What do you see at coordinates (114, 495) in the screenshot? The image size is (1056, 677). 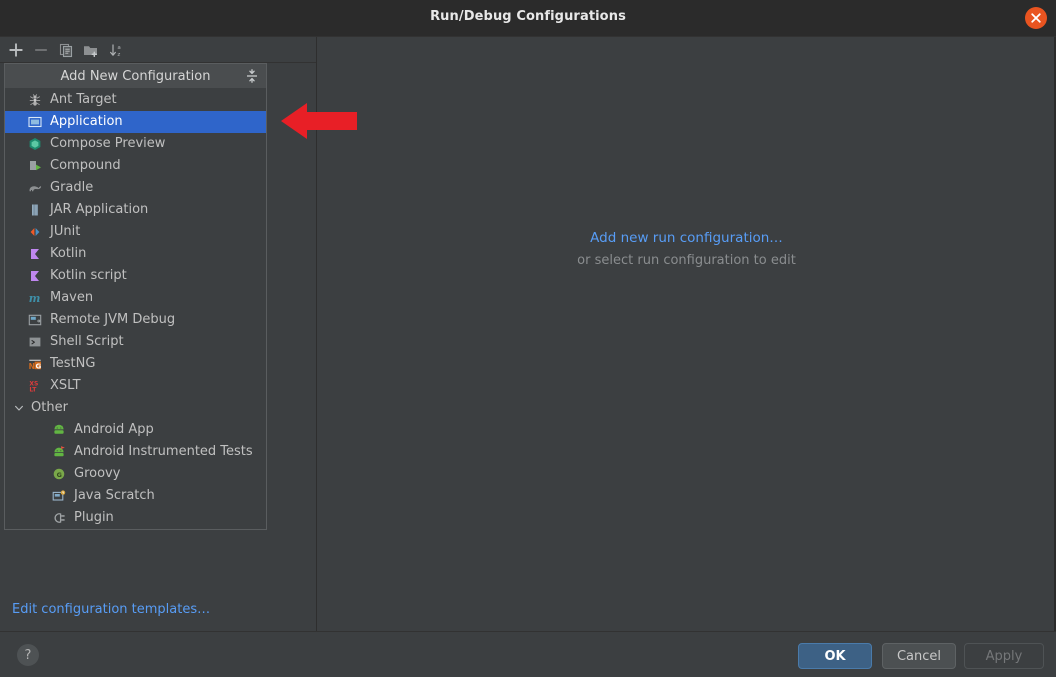 I see `list-item-label: Java Scratch` at bounding box center [114, 495].